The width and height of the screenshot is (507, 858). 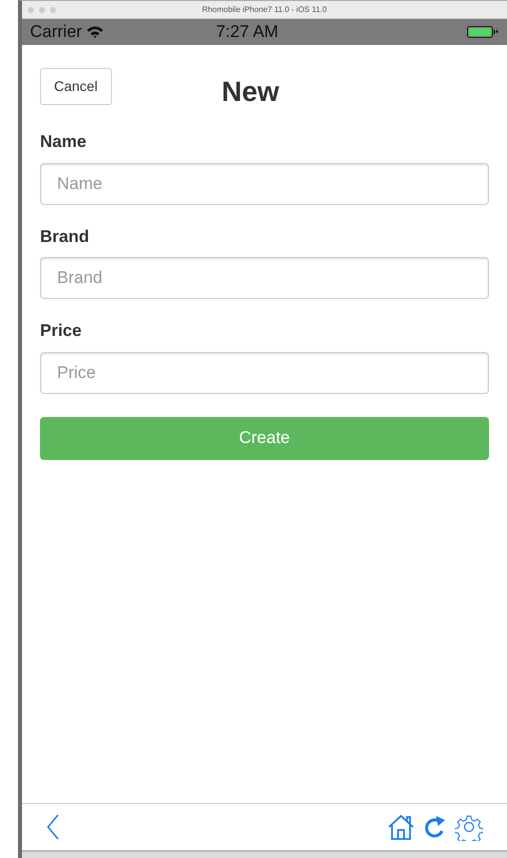 I want to click on refresh-icon, so click(x=435, y=827).